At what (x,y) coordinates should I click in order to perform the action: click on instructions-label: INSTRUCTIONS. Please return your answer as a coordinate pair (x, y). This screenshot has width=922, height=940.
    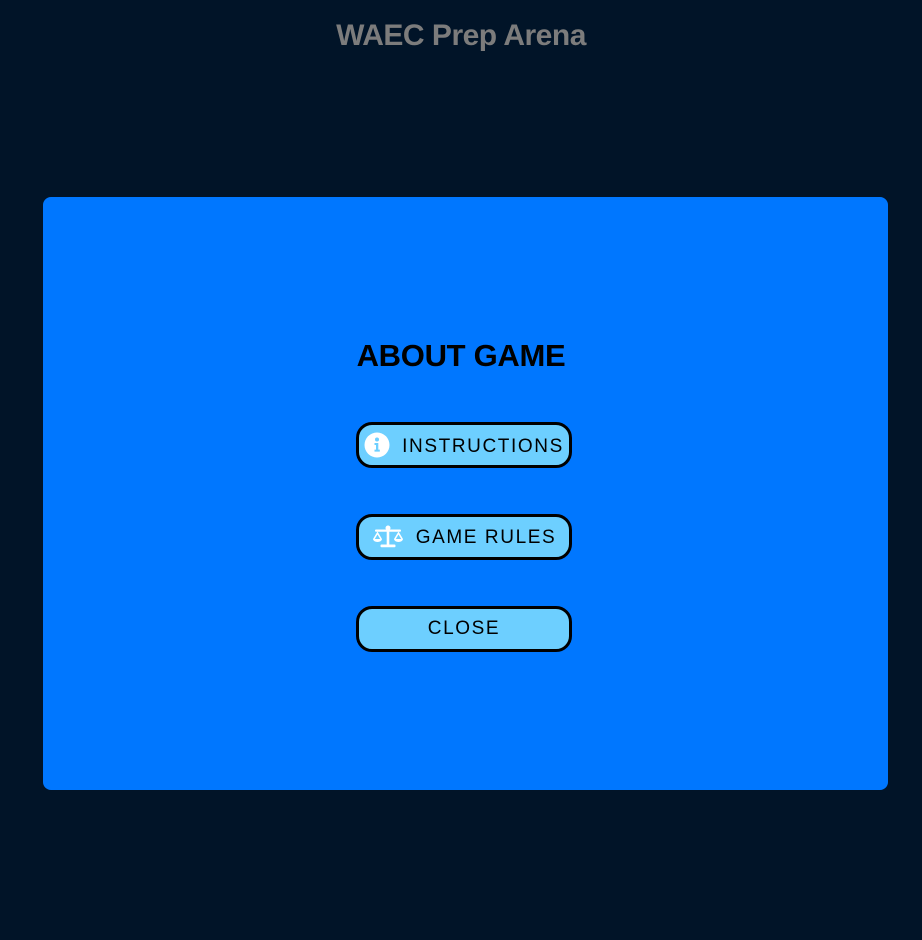
    Looking at the image, I should click on (483, 446).